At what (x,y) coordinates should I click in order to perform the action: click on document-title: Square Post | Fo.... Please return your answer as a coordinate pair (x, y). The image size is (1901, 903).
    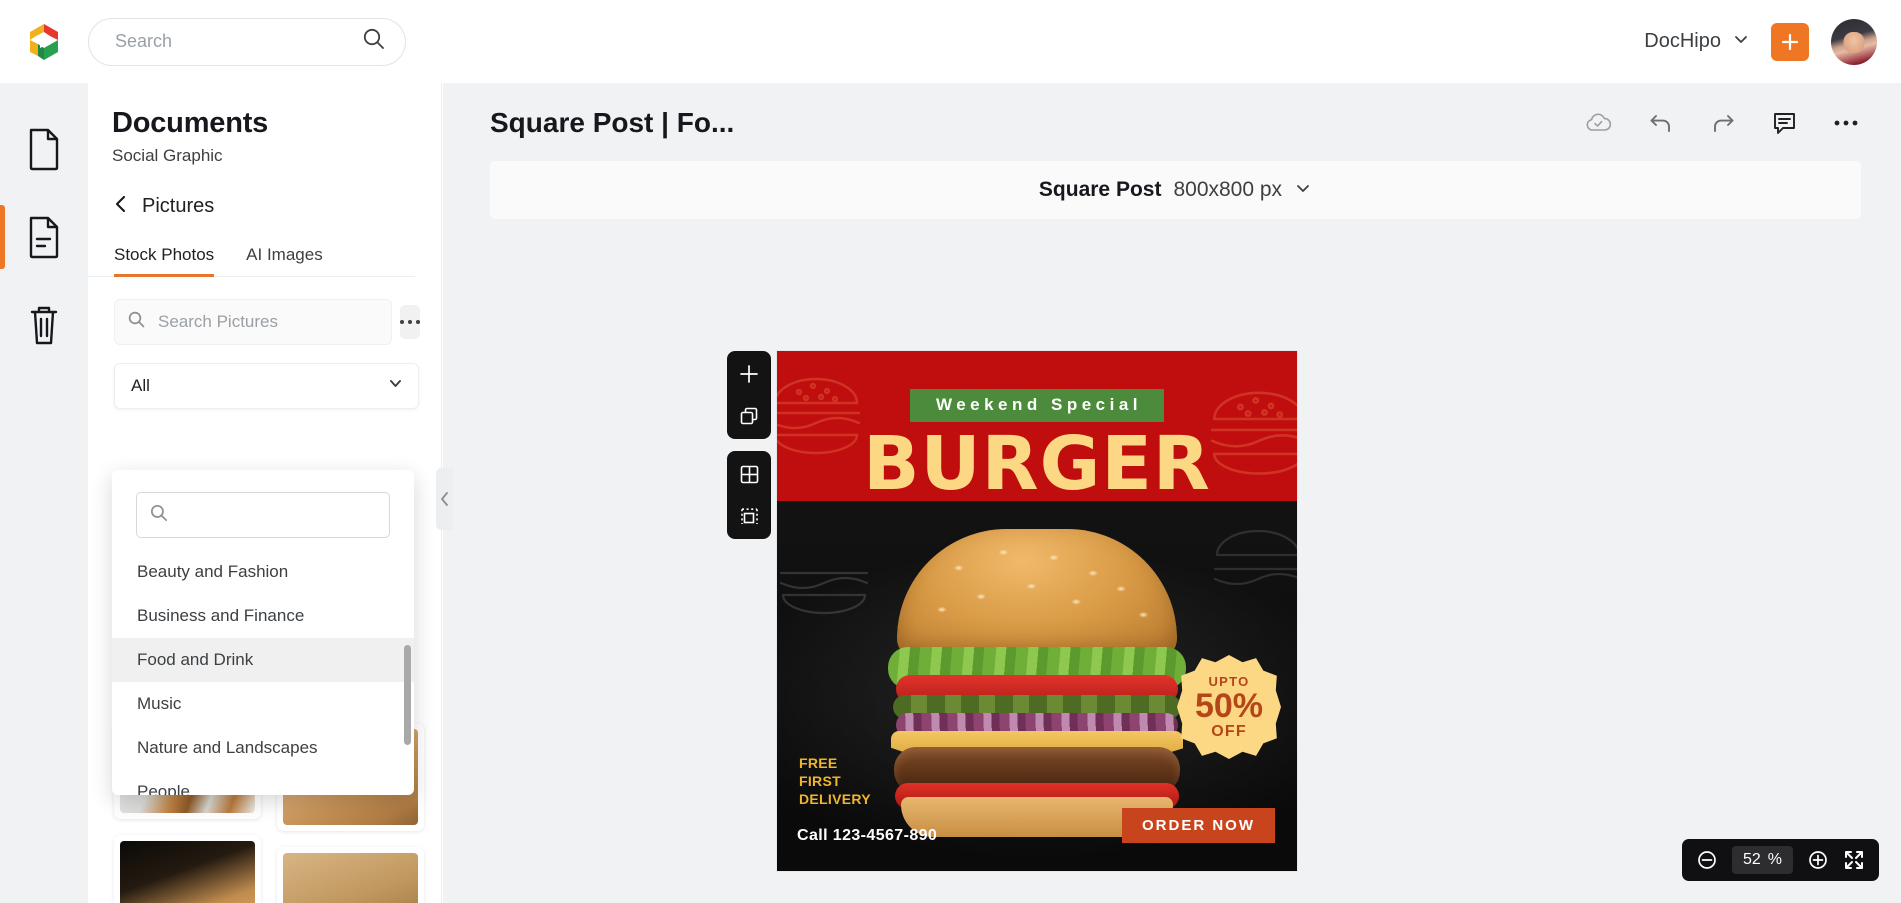
    Looking at the image, I should click on (612, 123).